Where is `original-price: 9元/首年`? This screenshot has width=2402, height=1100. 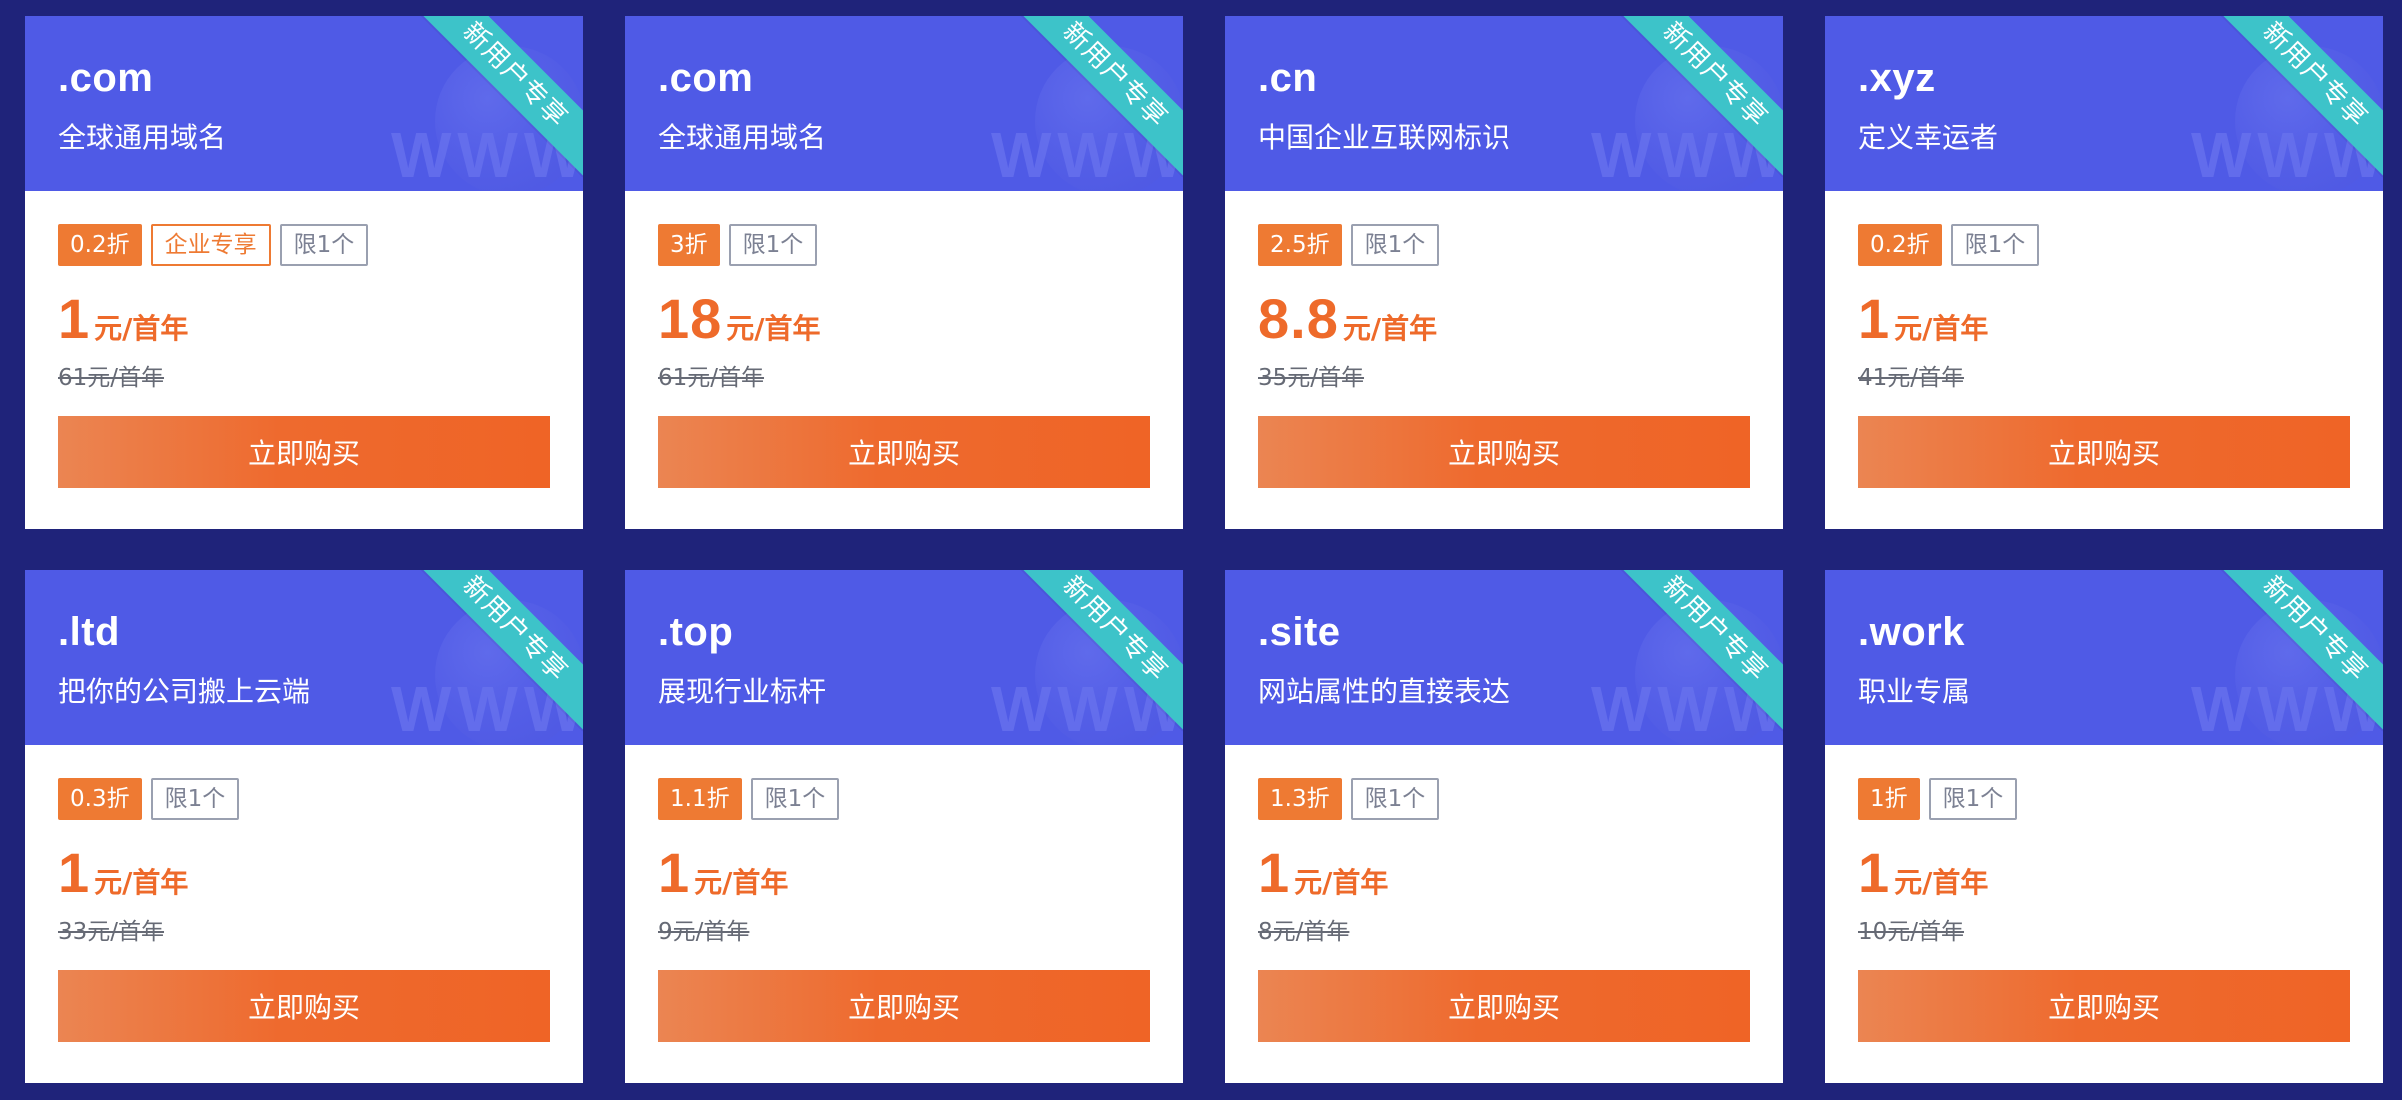
original-price: 9元/首年 is located at coordinates (704, 932).